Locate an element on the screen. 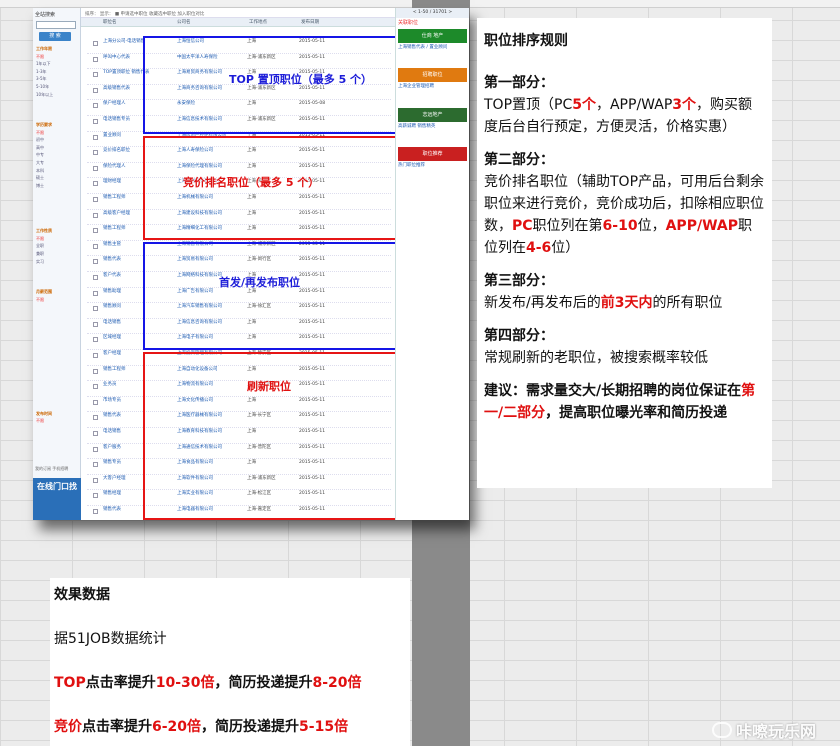 The image size is (840, 746). filter-item: 1年以下 is located at coordinates (58, 64).